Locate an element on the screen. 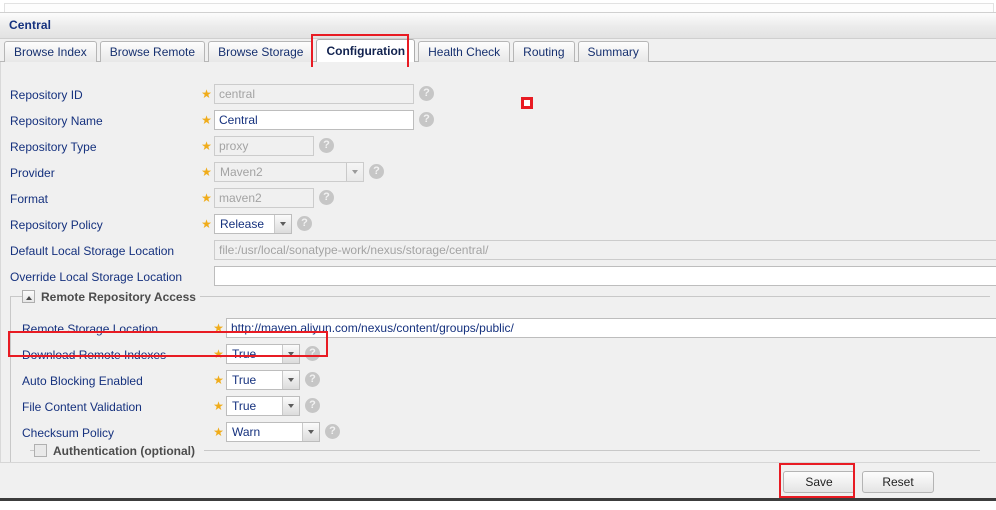 Image resolution: width=996 pixels, height=510 pixels. label-default-local-storage-location: Default Local Storage Location is located at coordinates (92, 251).